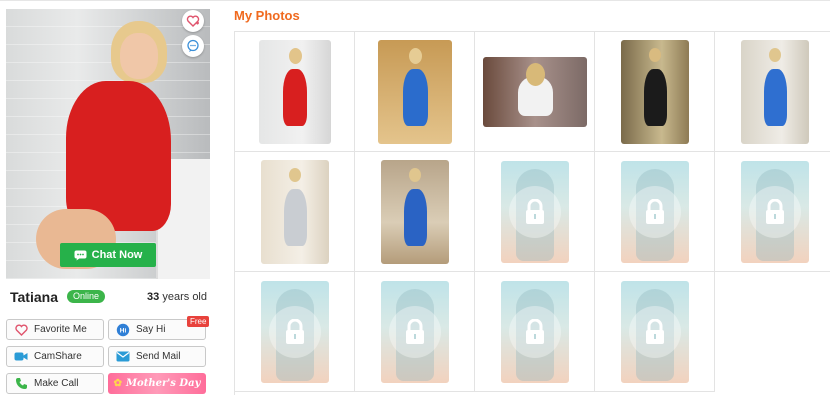 Image resolution: width=830 pixels, height=415 pixels. Describe the element at coordinates (117, 255) in the screenshot. I see `chat-now-label: Chat Now` at that location.